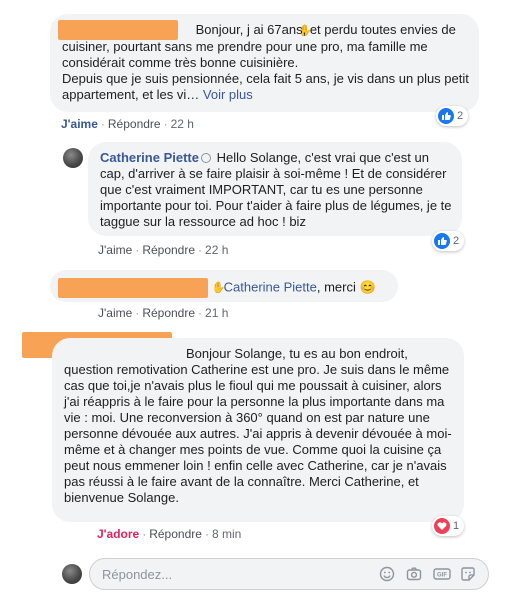 This screenshot has width=505, height=603. What do you see at coordinates (118, 534) in the screenshot?
I see `love-button: J'adore` at bounding box center [118, 534].